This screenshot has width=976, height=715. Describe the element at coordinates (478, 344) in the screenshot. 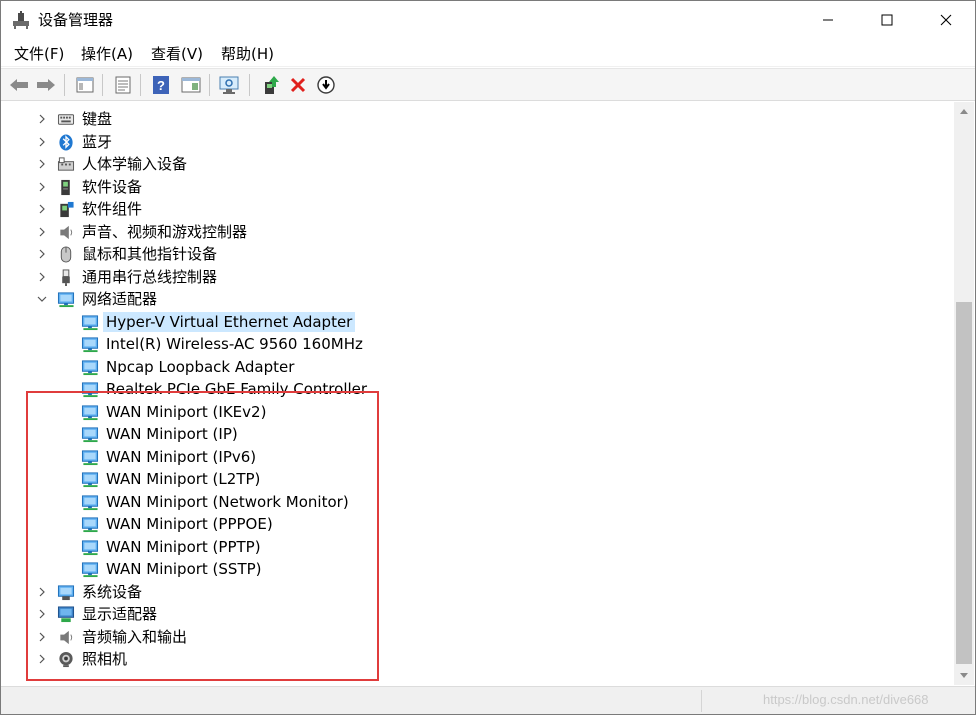

I see `adapter-row: Intel(R) Wireless-AC 9560 160MHz` at that location.